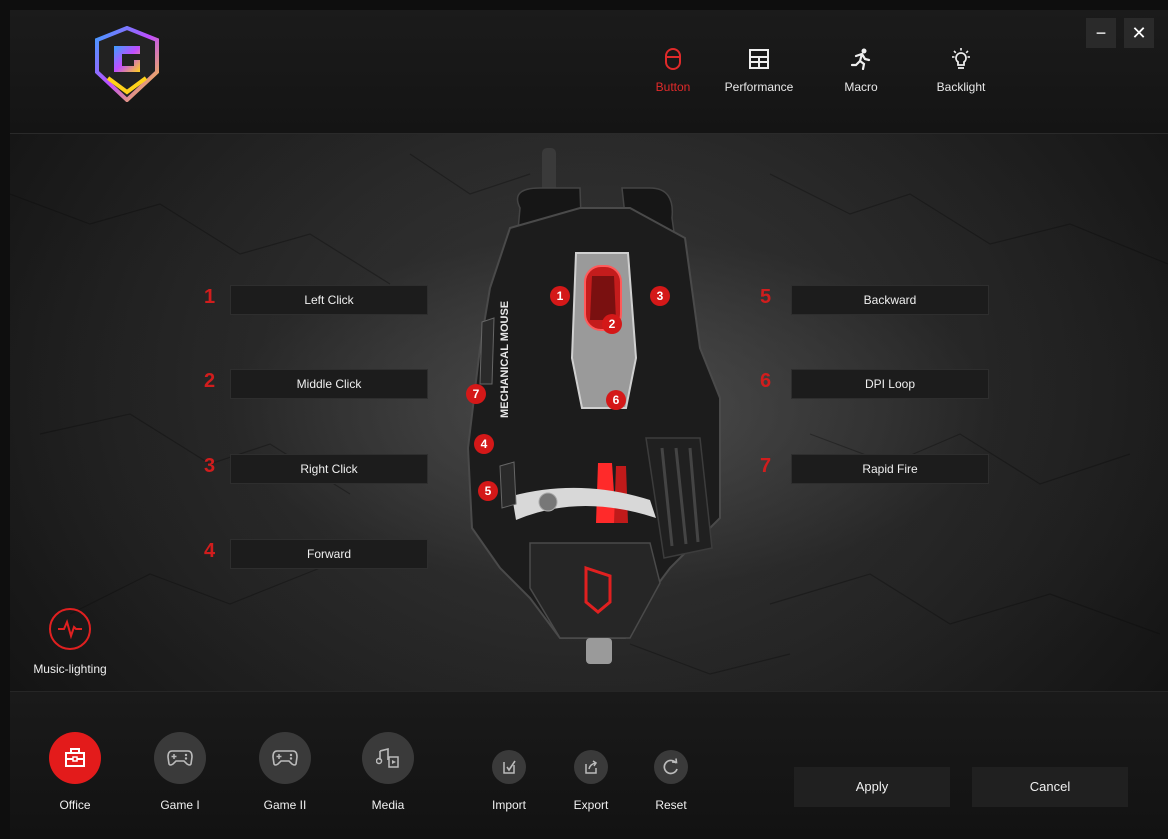 This screenshot has width=1168, height=839. I want to click on button-5-assignment: Backward, so click(890, 300).